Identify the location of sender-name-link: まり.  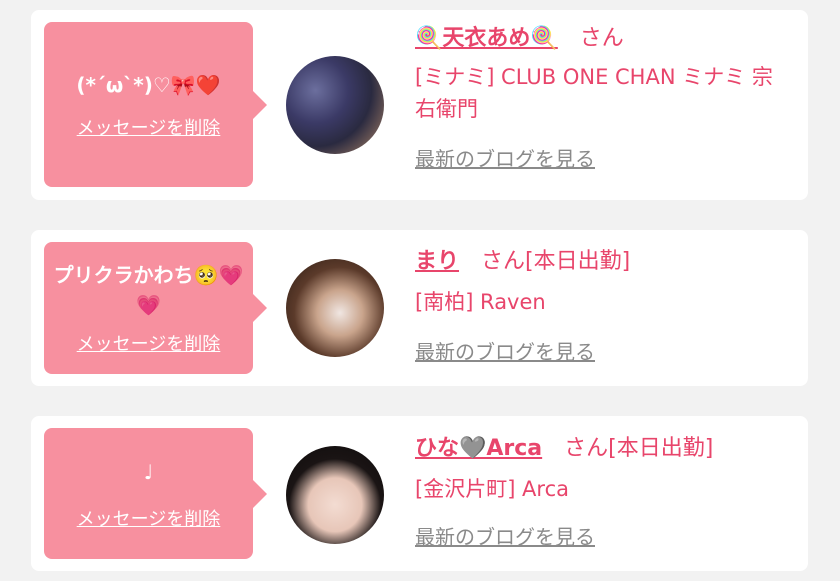
(437, 261).